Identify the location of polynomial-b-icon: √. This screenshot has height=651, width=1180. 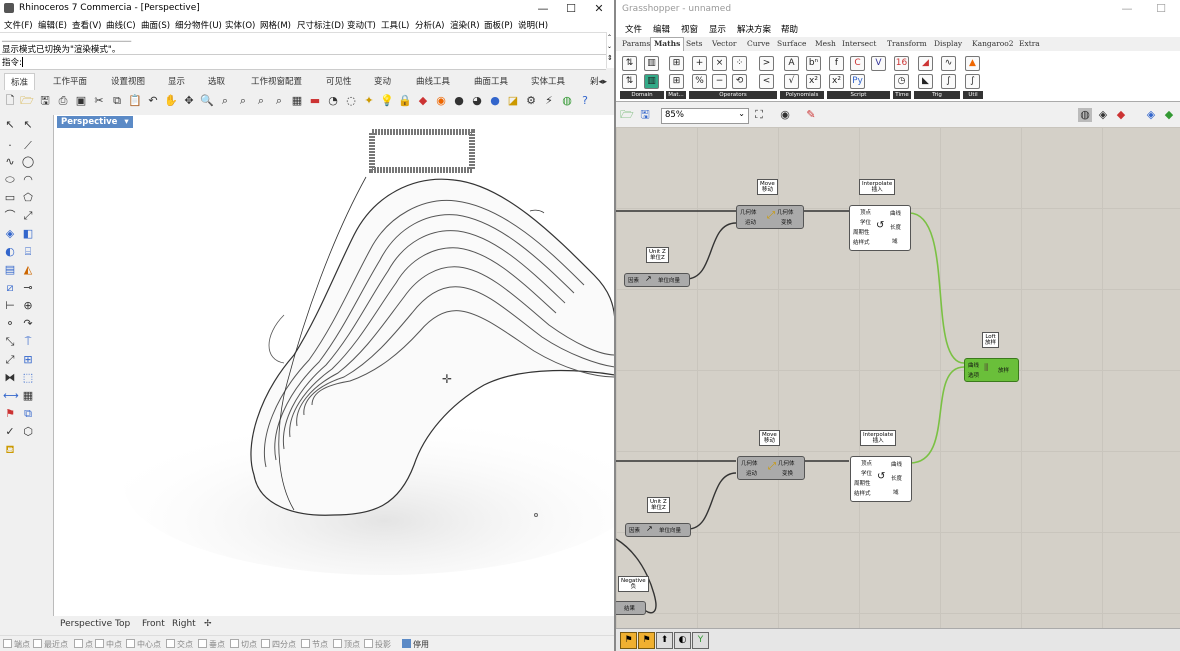
(791, 81).